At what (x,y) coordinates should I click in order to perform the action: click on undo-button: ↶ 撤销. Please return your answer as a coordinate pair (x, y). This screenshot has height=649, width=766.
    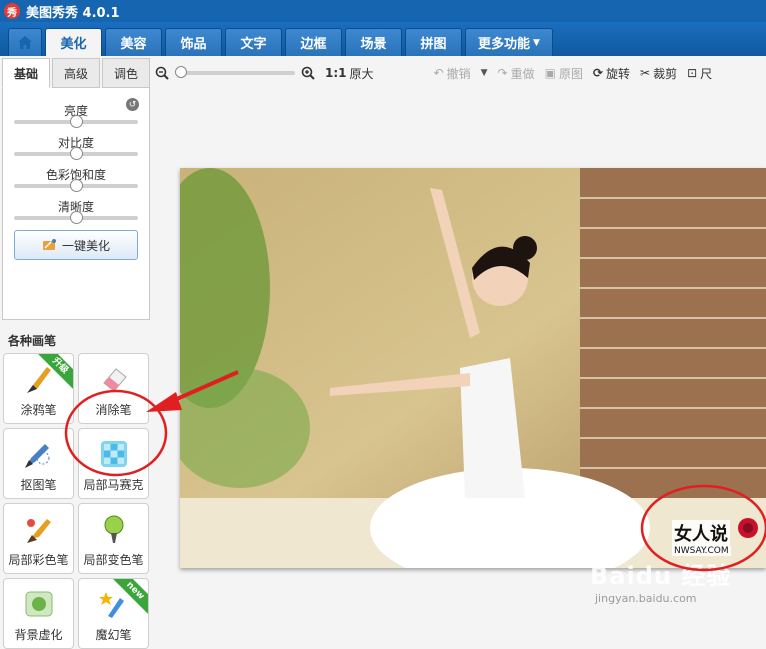
    Looking at the image, I should click on (452, 73).